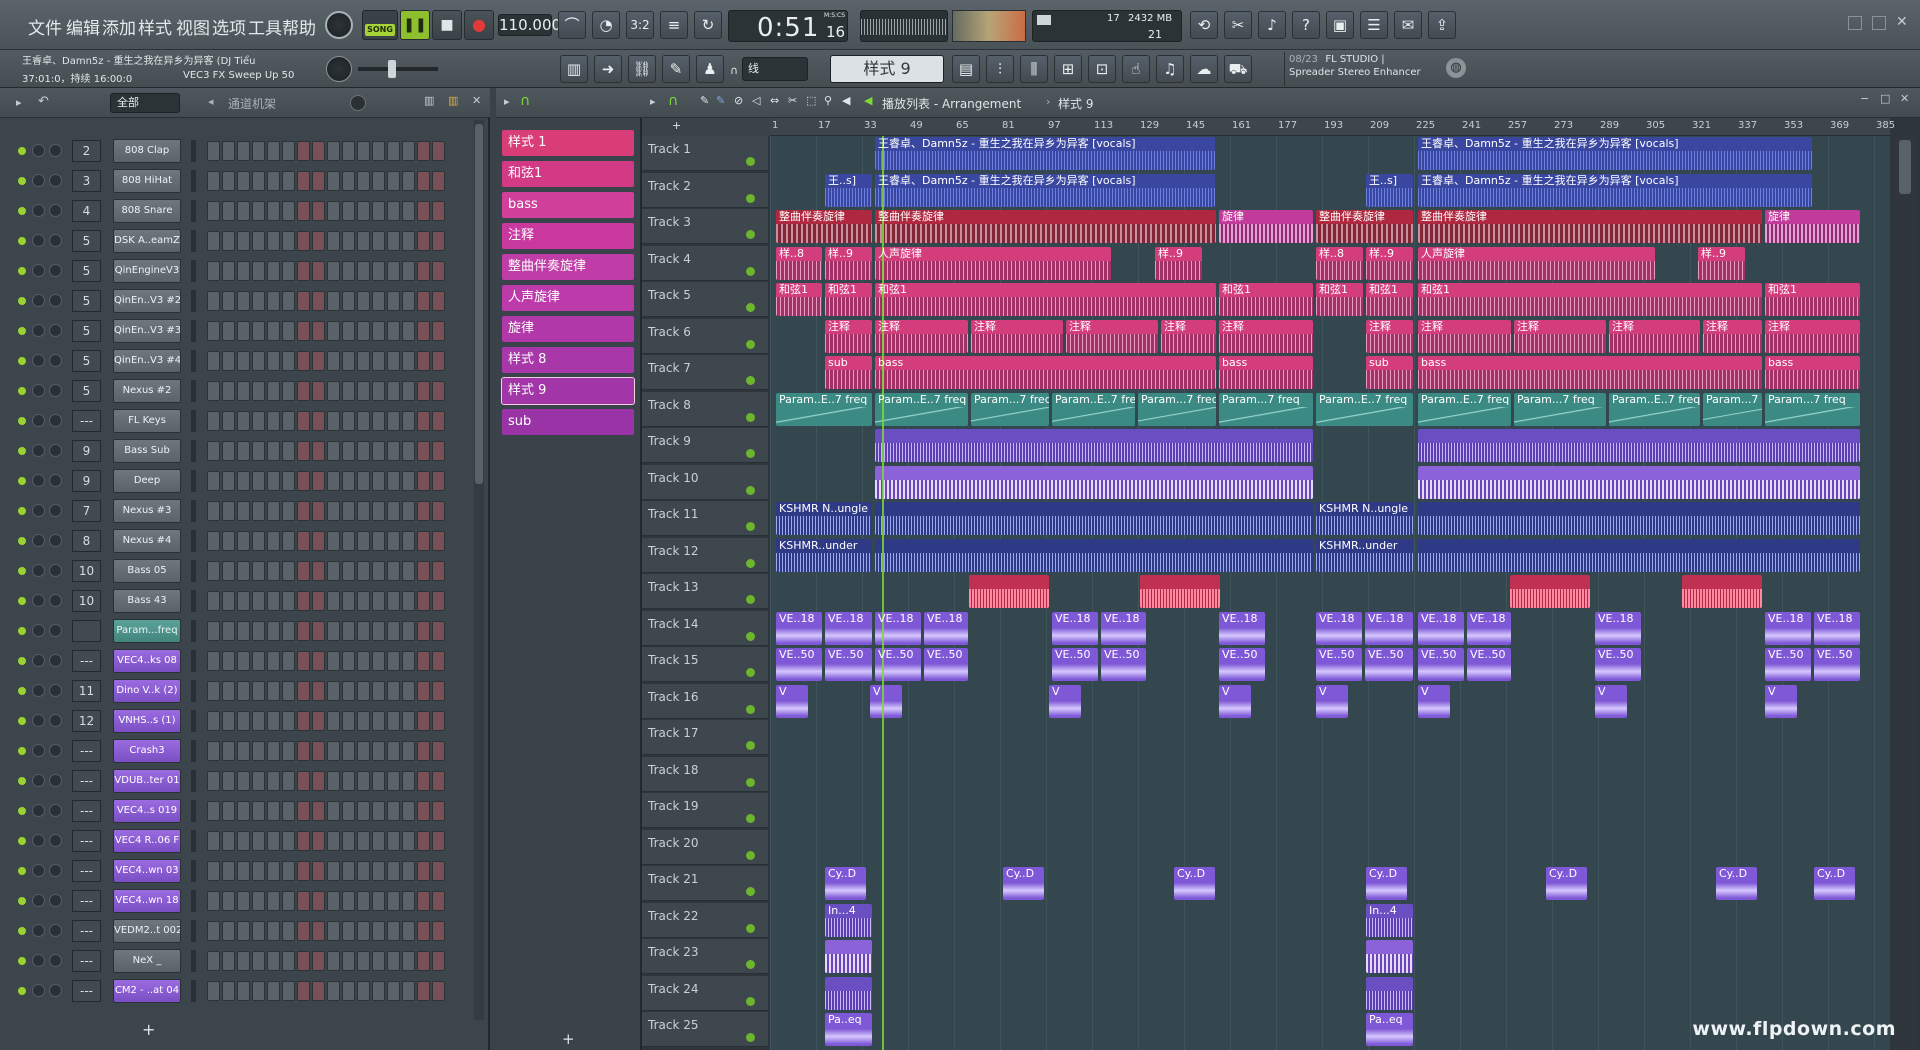 The height and width of the screenshot is (1050, 1920). I want to click on browser-icon: ⊞, so click(1068, 69).